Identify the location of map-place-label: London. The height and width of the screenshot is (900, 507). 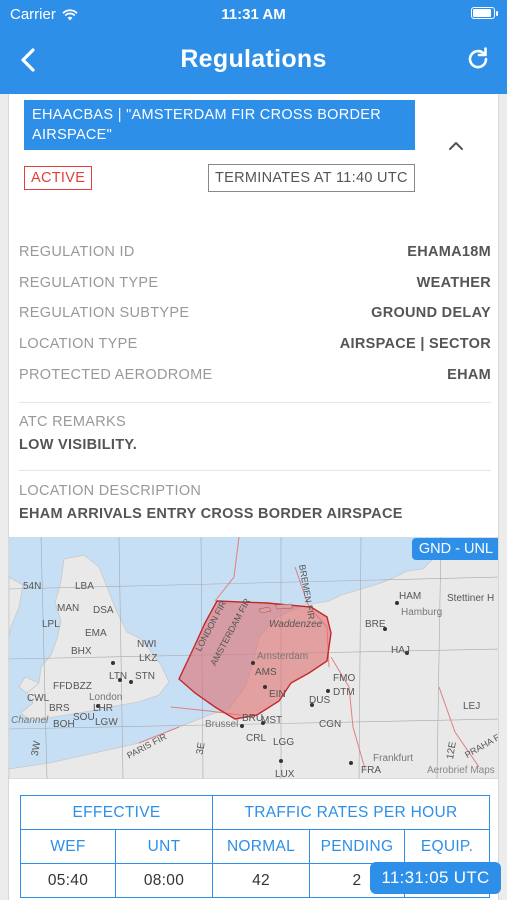
(106, 697).